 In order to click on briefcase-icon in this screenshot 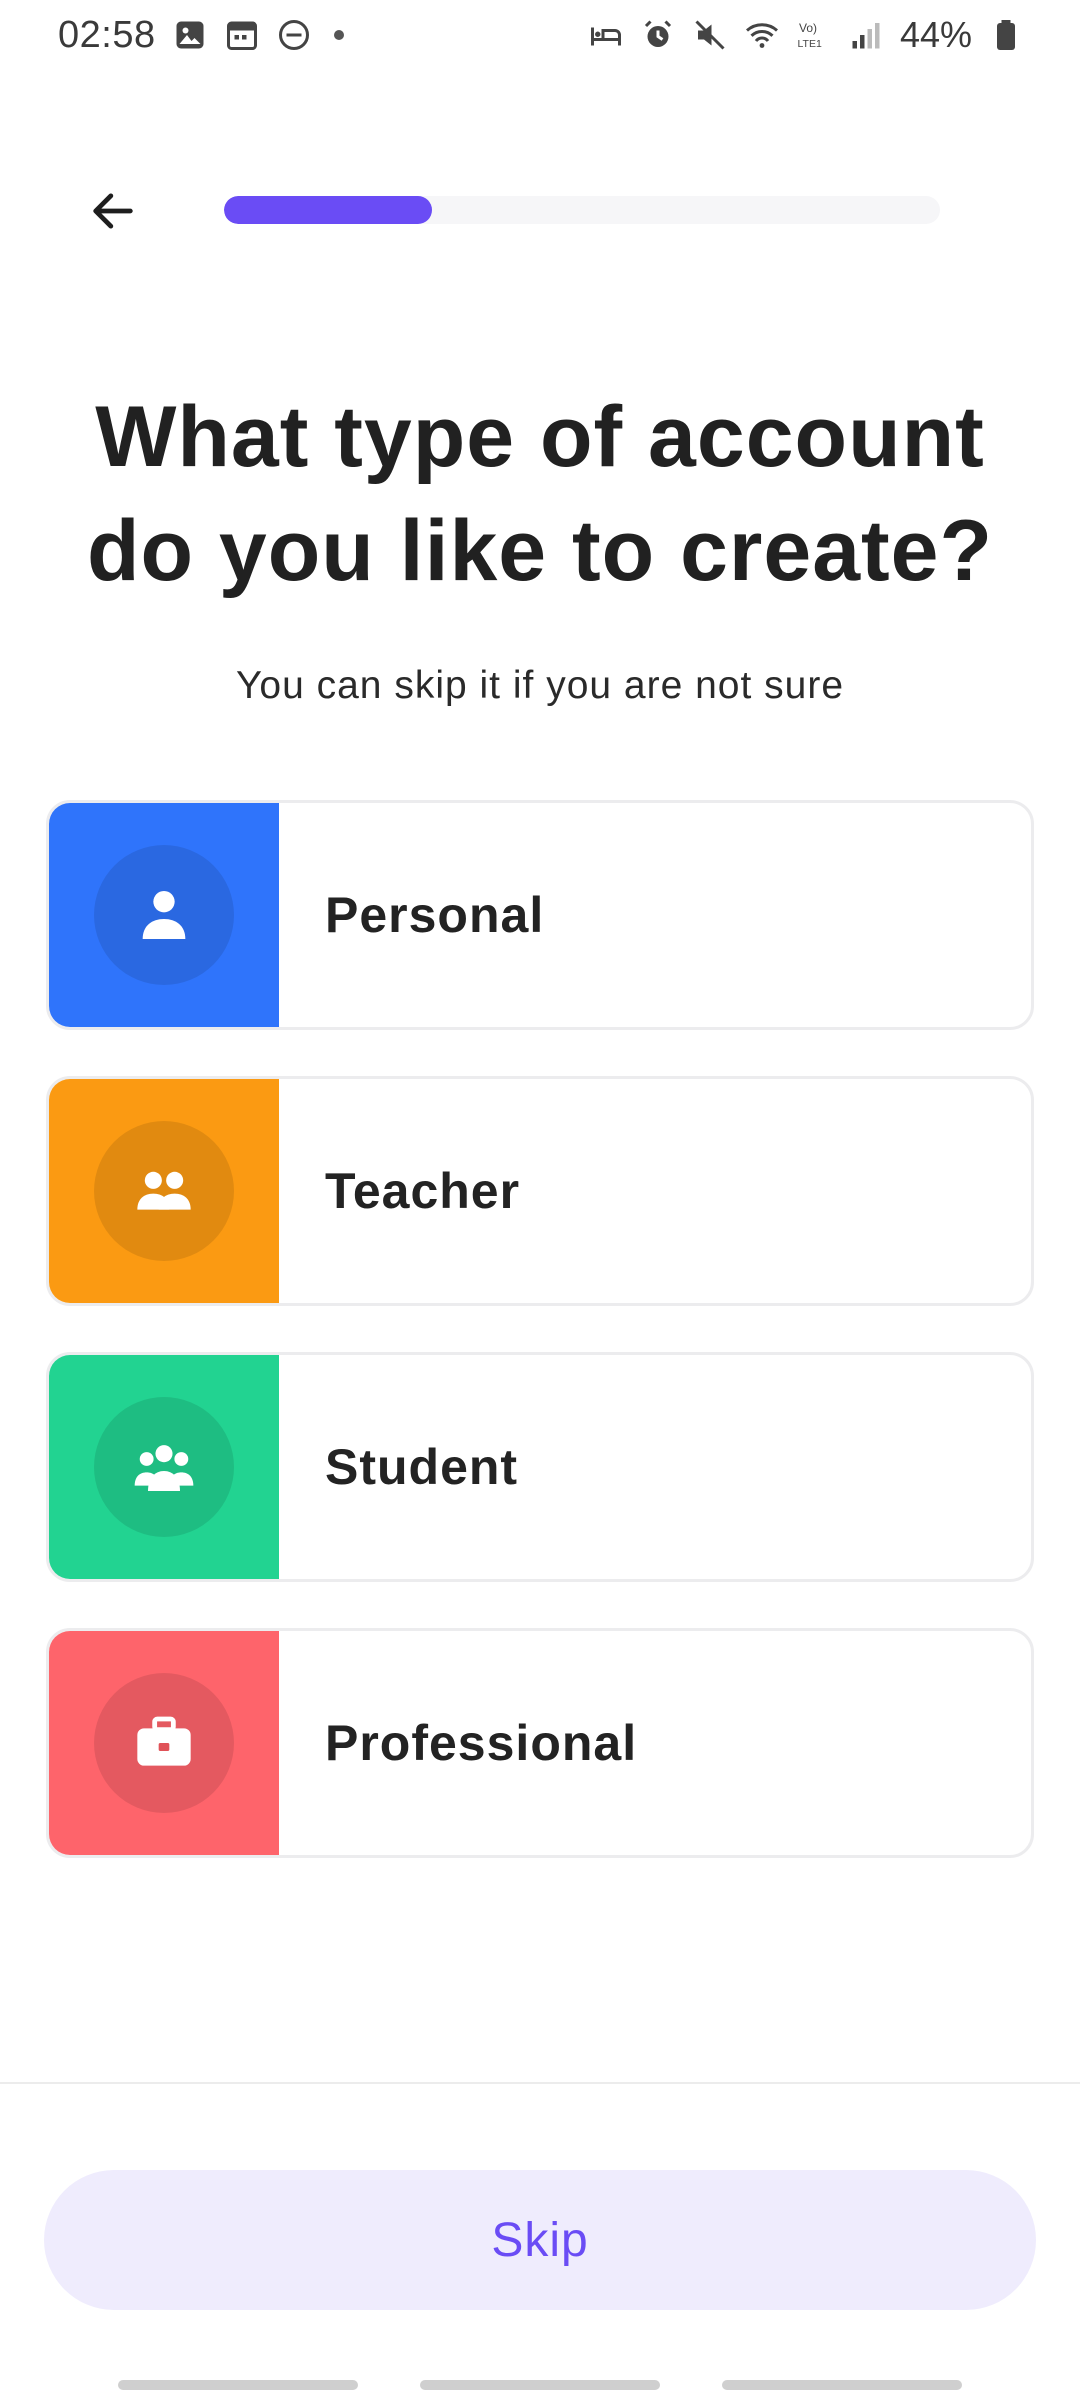, I will do `click(164, 1741)`.